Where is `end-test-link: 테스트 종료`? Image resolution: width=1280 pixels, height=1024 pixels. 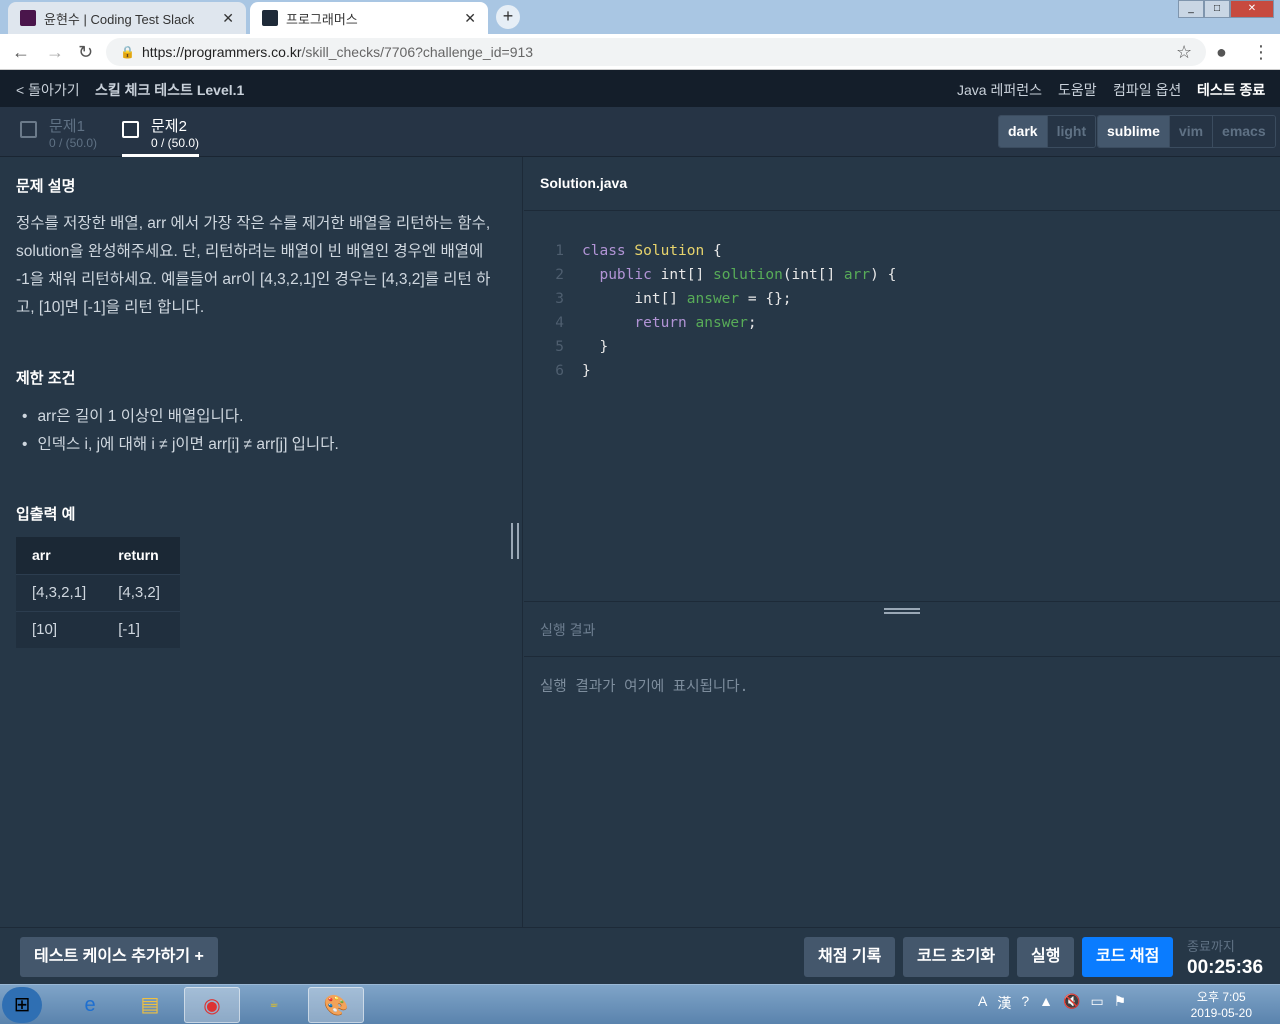
end-test-link: 테스트 종료 is located at coordinates (1231, 90).